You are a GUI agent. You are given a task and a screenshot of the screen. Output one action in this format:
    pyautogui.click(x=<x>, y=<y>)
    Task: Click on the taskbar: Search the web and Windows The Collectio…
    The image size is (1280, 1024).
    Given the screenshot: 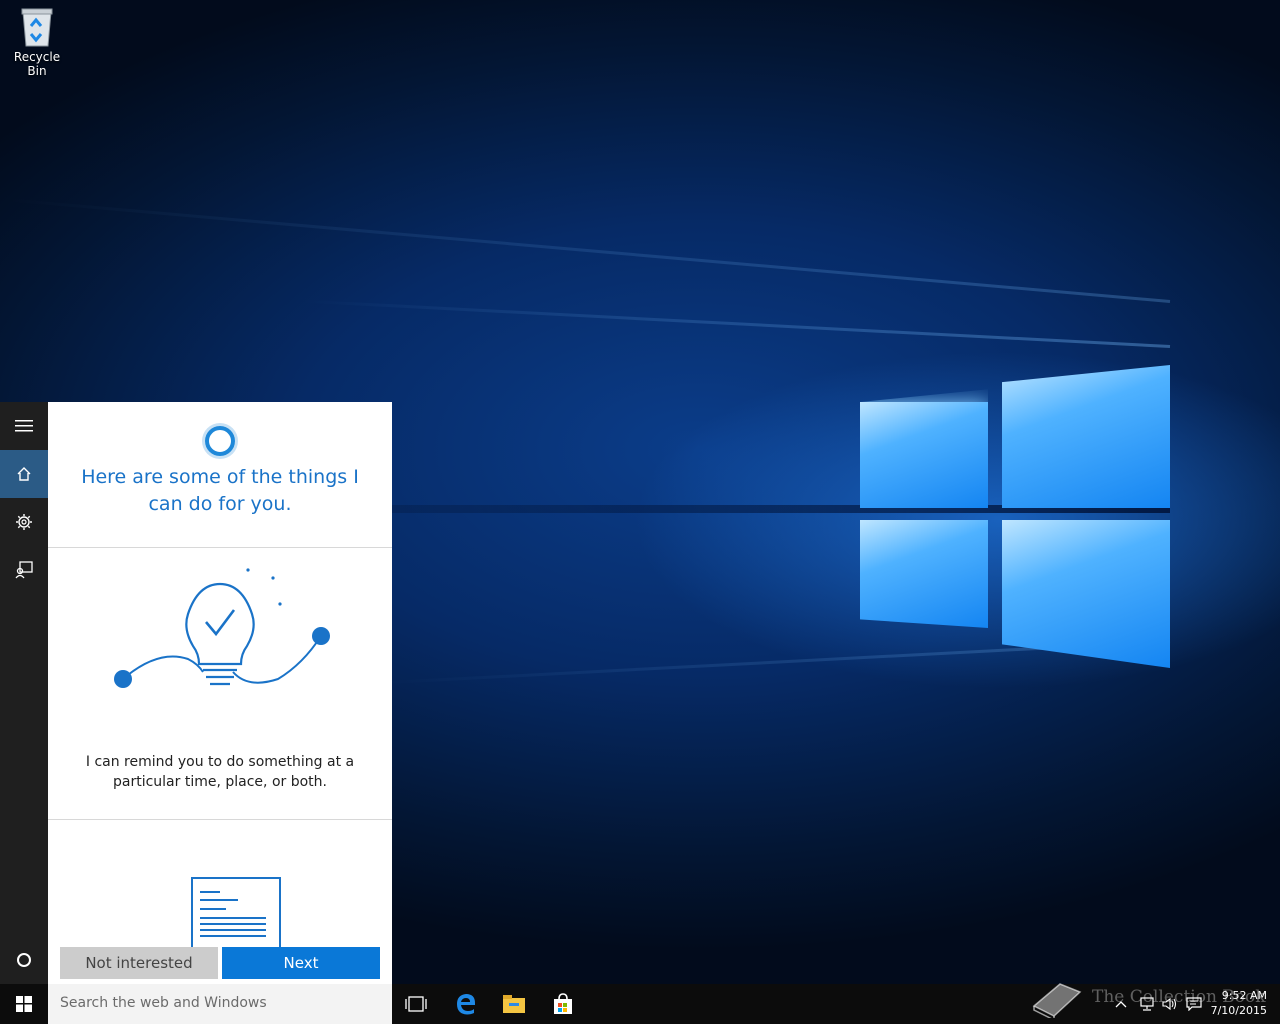 What is the action you would take?
    pyautogui.click(x=640, y=1003)
    